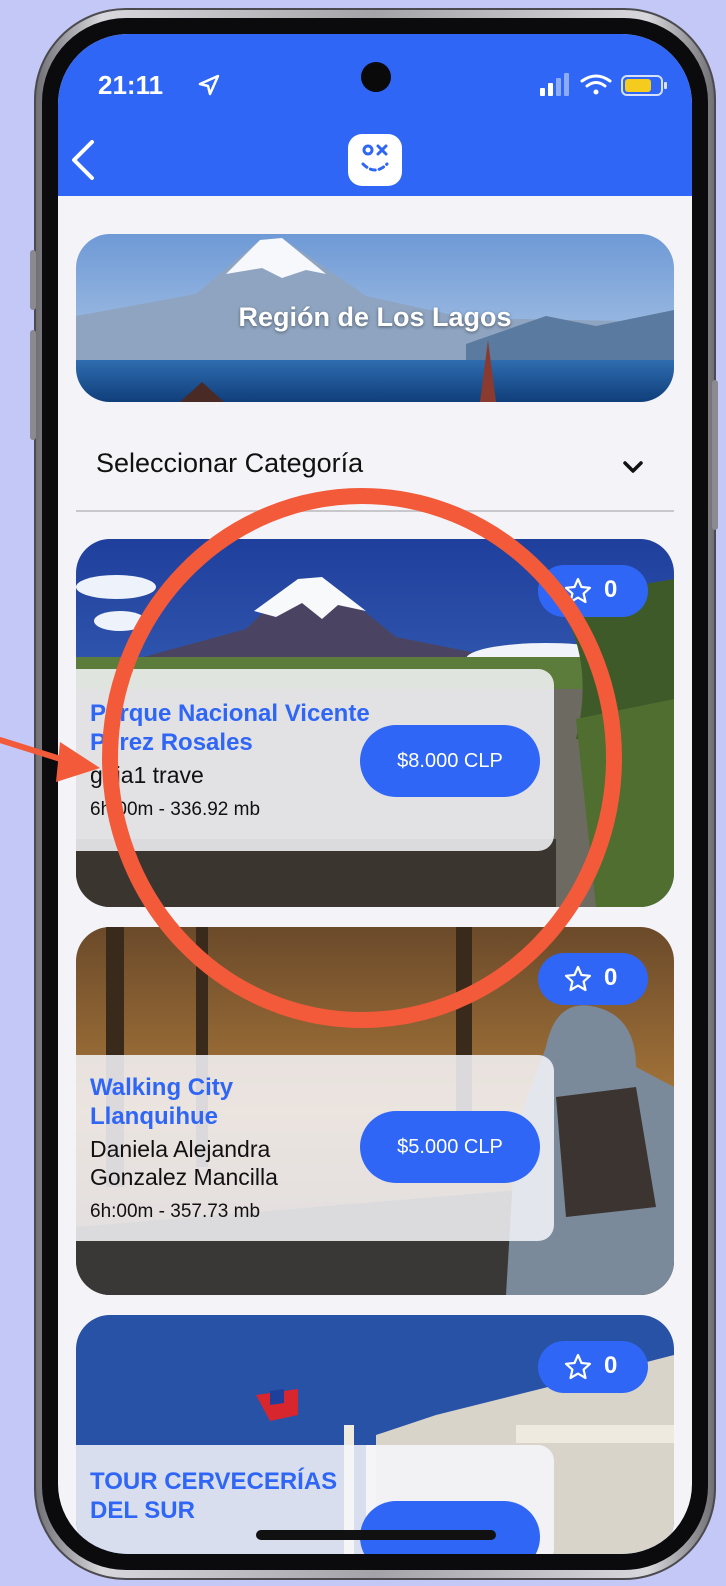 This screenshot has width=726, height=1586. Describe the element at coordinates (376, 1535) in the screenshot. I see `home-indicator` at that location.